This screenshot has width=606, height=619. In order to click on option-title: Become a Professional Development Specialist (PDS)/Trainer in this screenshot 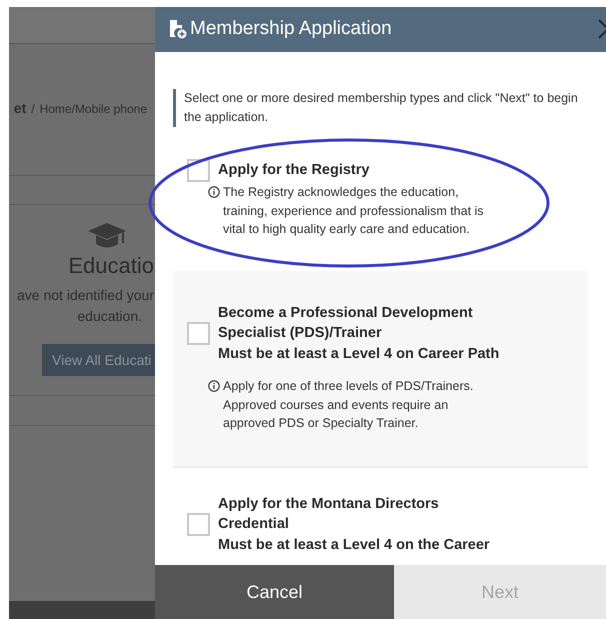, I will do `click(346, 323)`.